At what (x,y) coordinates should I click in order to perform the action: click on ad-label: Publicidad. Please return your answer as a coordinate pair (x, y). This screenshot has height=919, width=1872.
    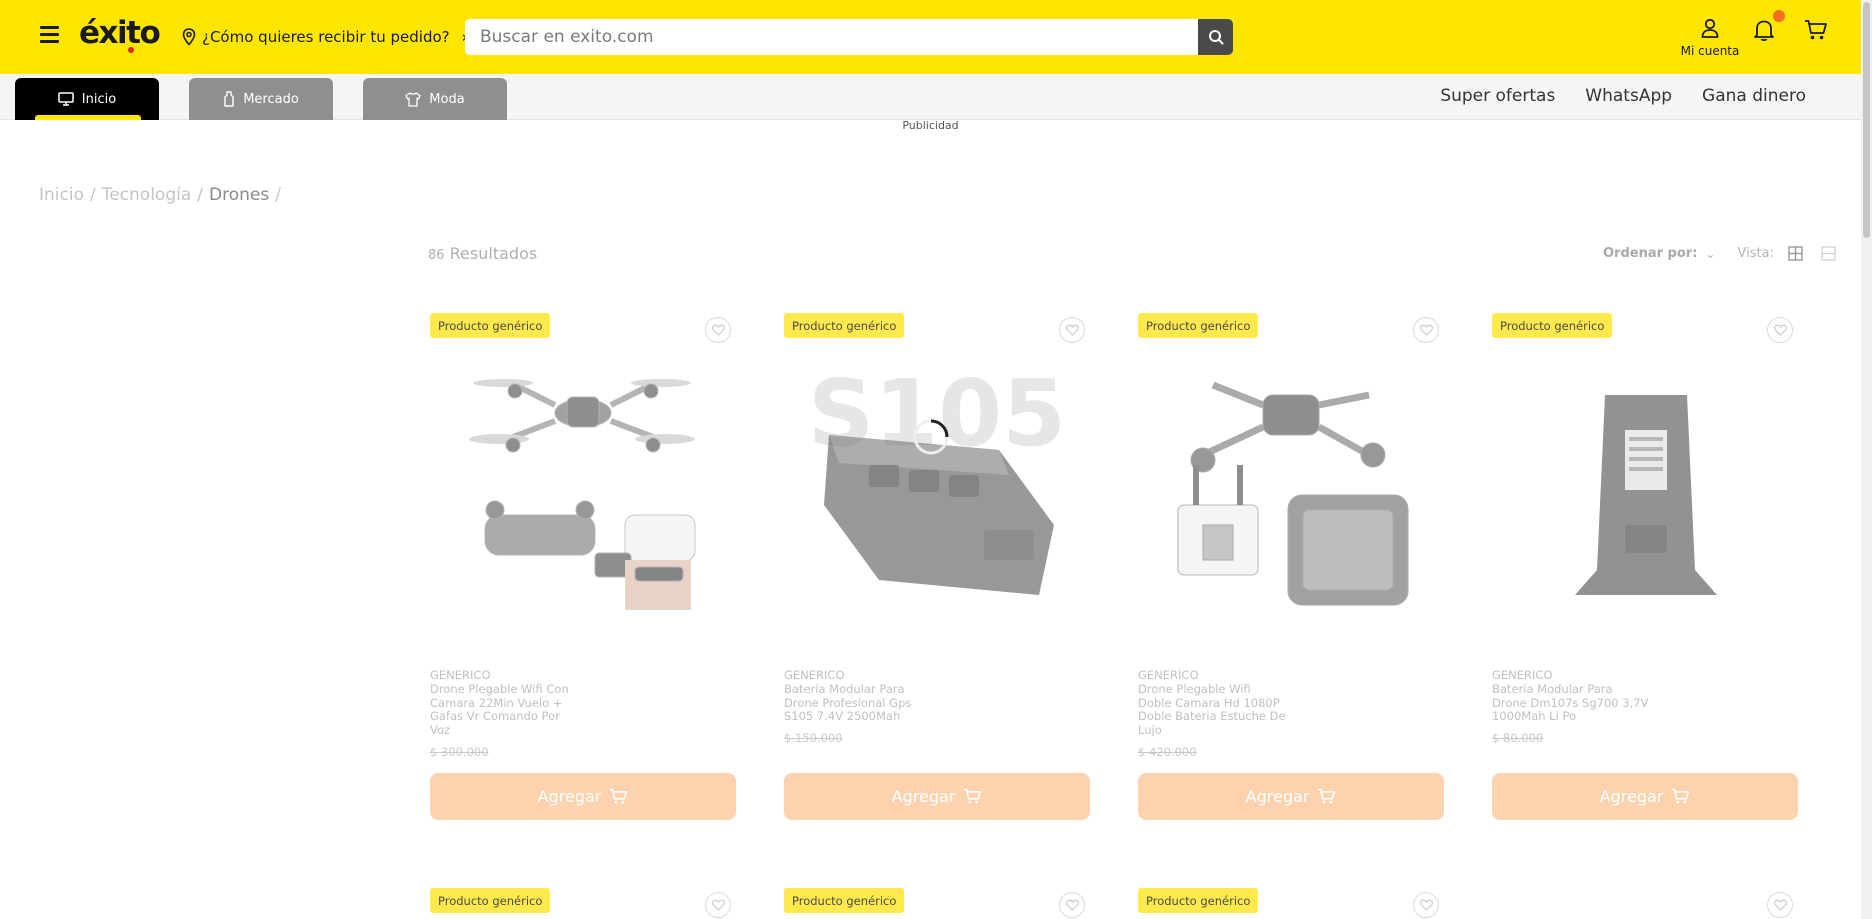
    Looking at the image, I should click on (930, 125).